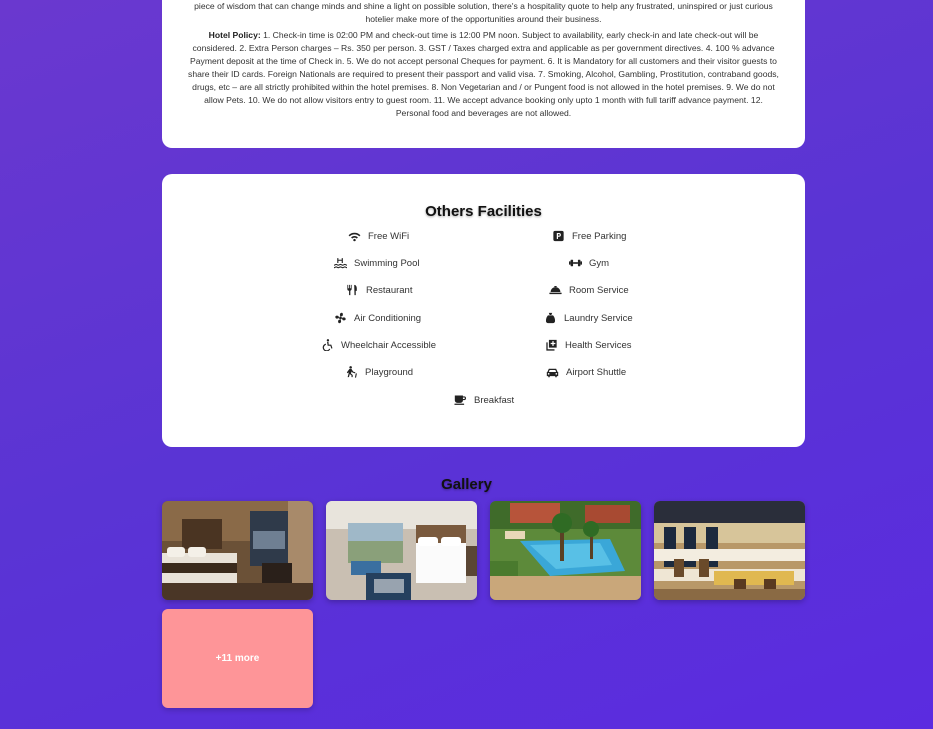 Image resolution: width=933 pixels, height=729 pixels. I want to click on utensils-icon, so click(352, 290).